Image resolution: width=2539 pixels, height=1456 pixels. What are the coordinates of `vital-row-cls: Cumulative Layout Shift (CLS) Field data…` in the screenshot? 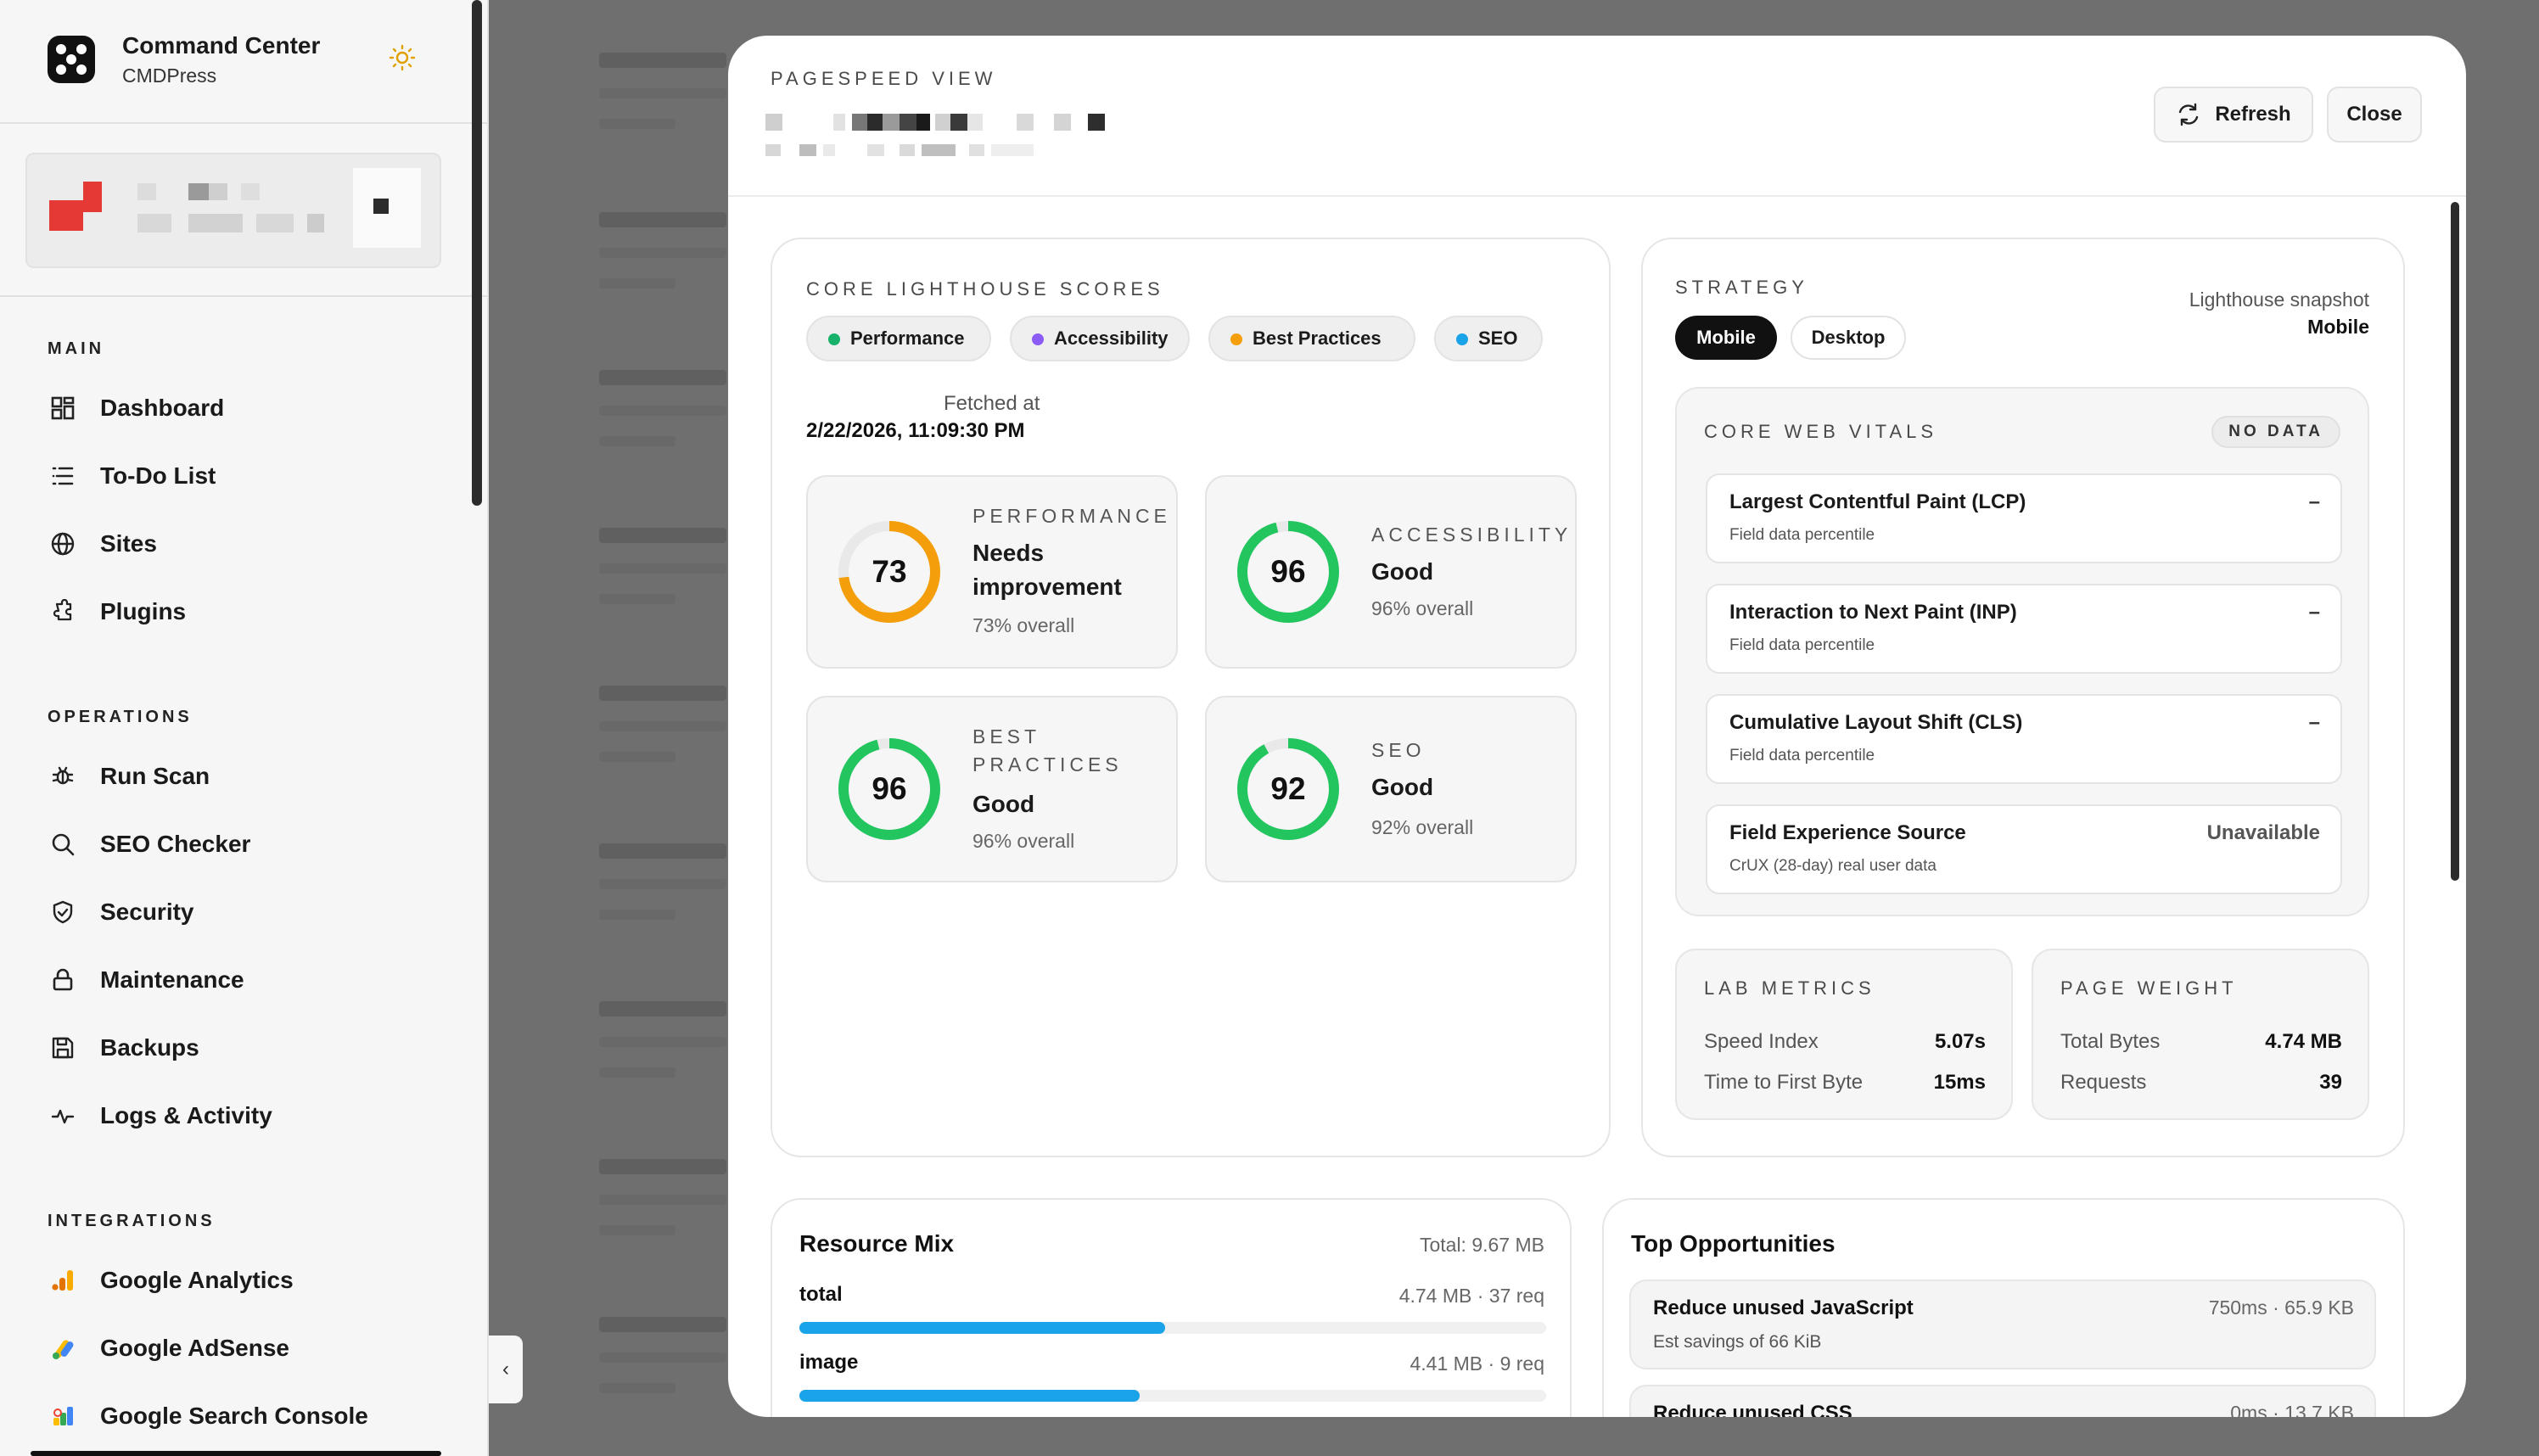 It's located at (2024, 739).